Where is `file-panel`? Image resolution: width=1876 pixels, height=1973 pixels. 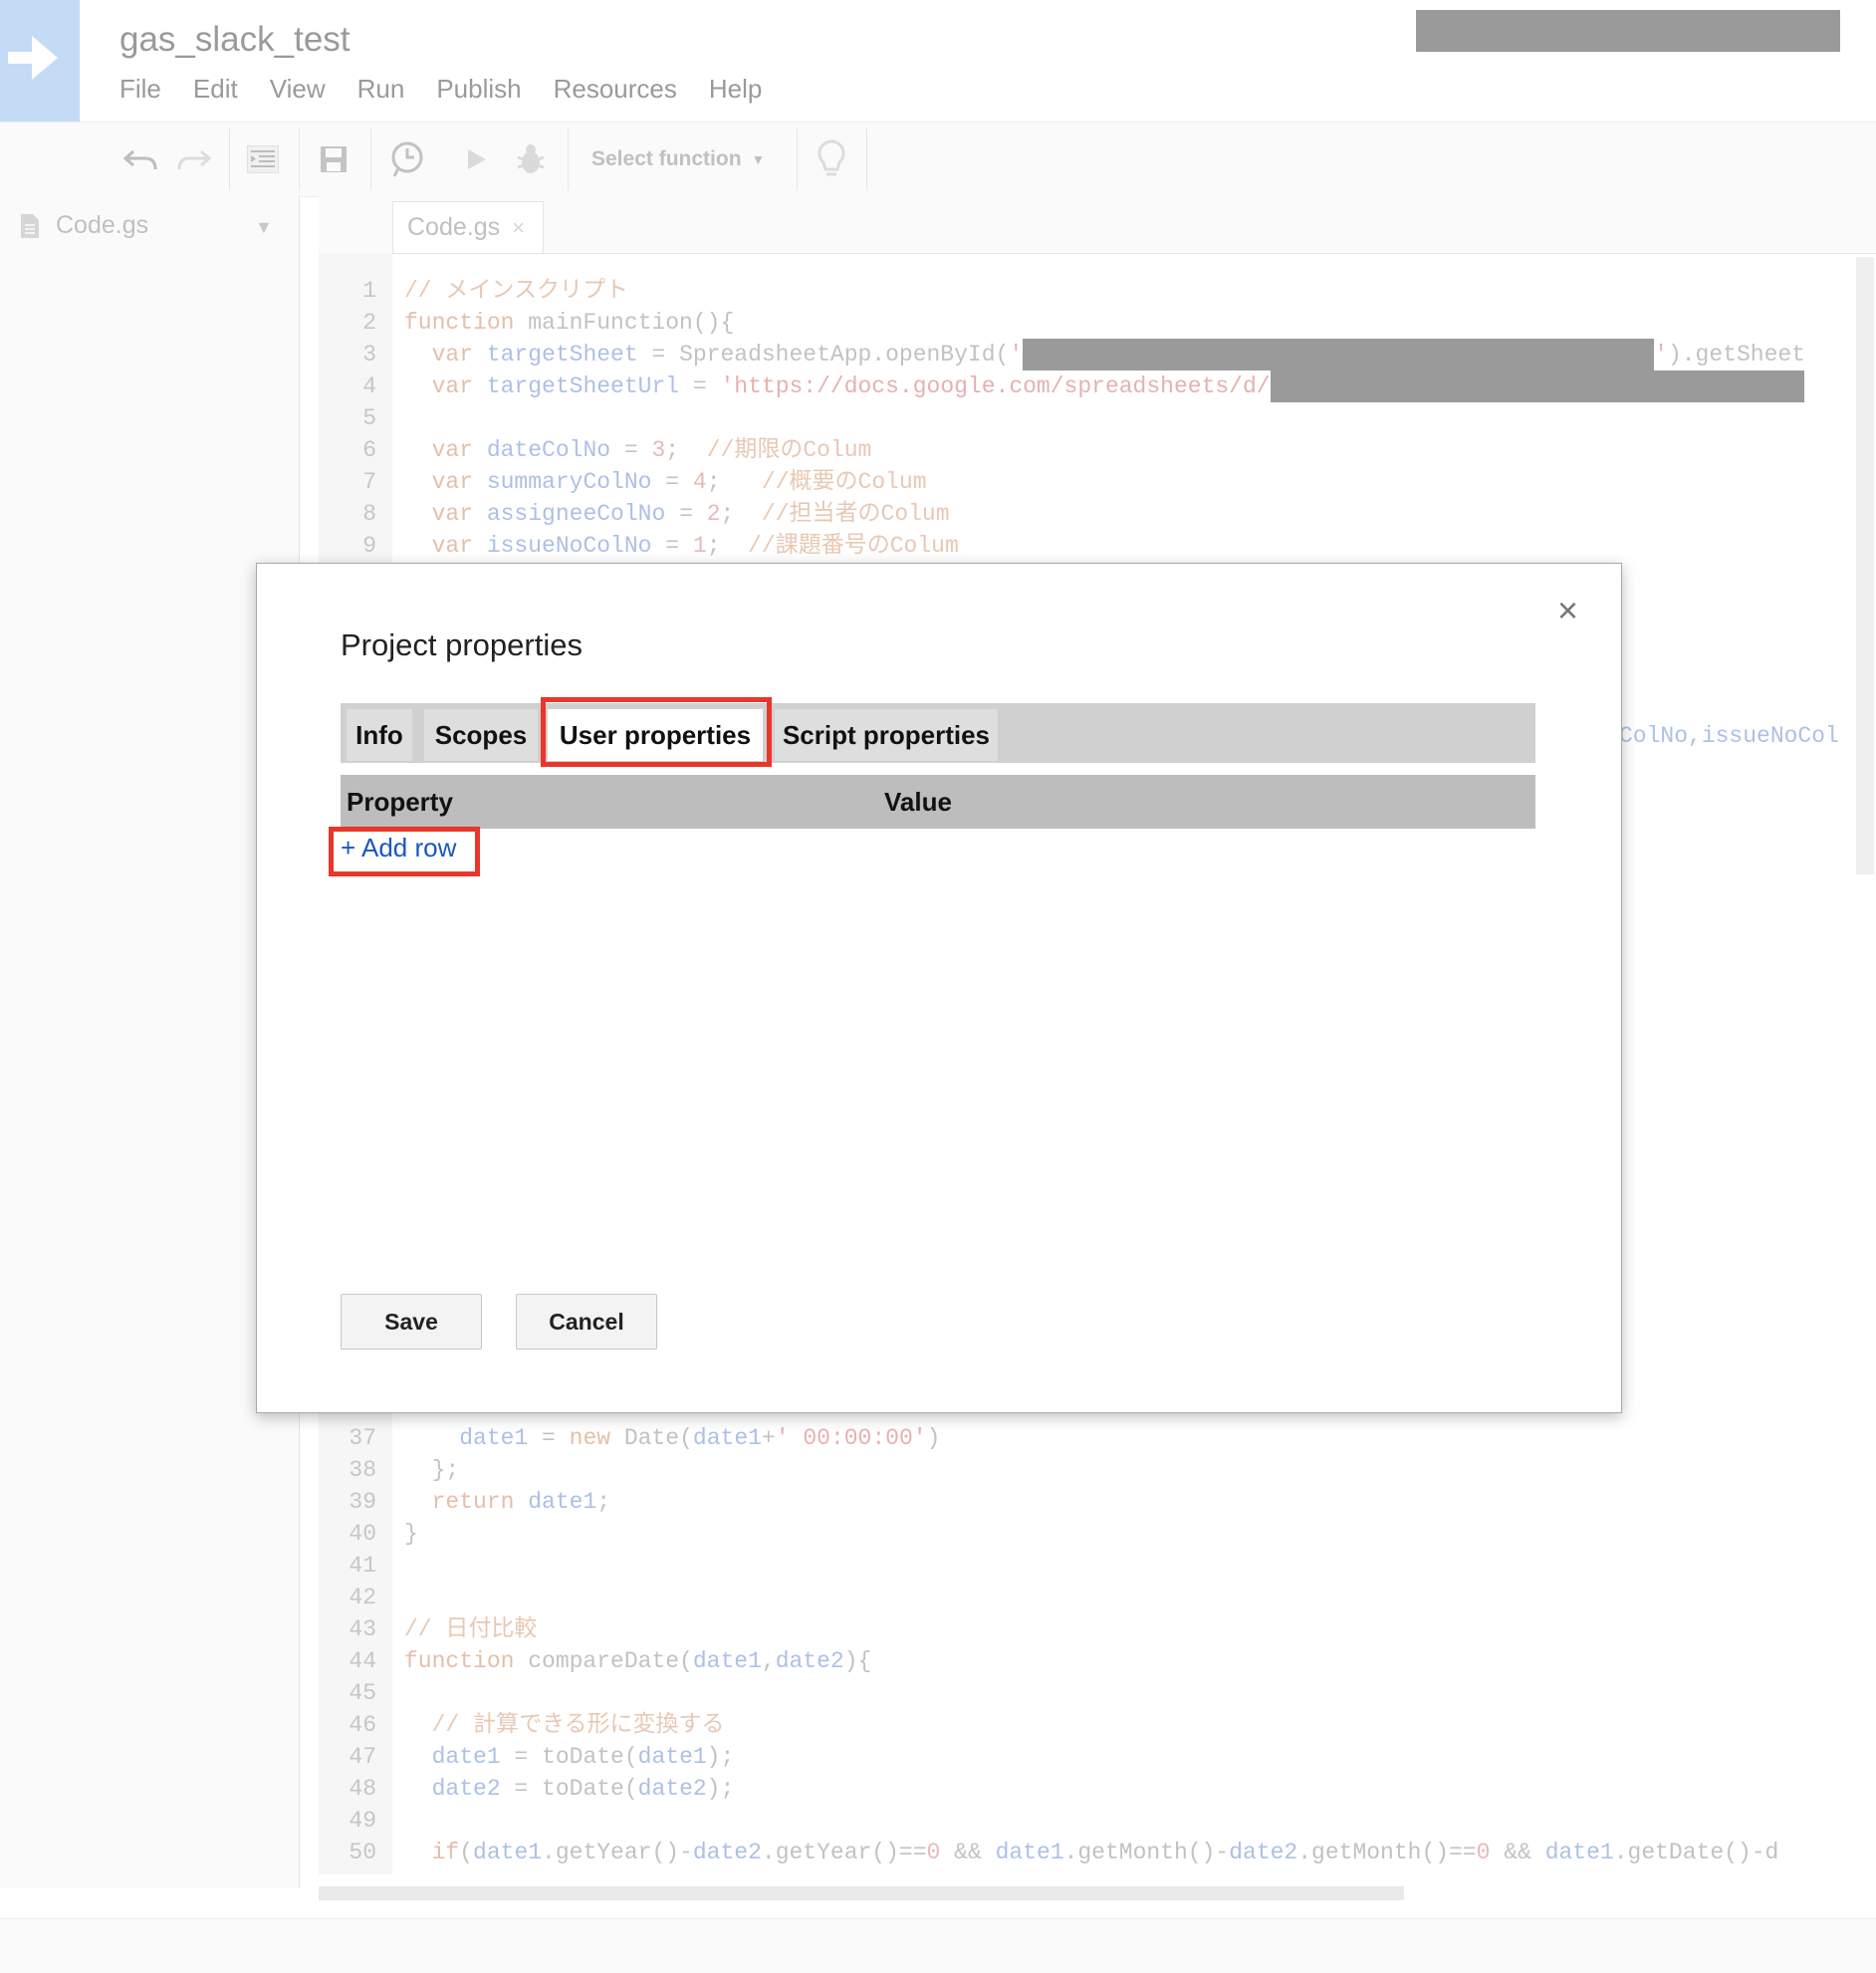 file-panel is located at coordinates (150, 1041).